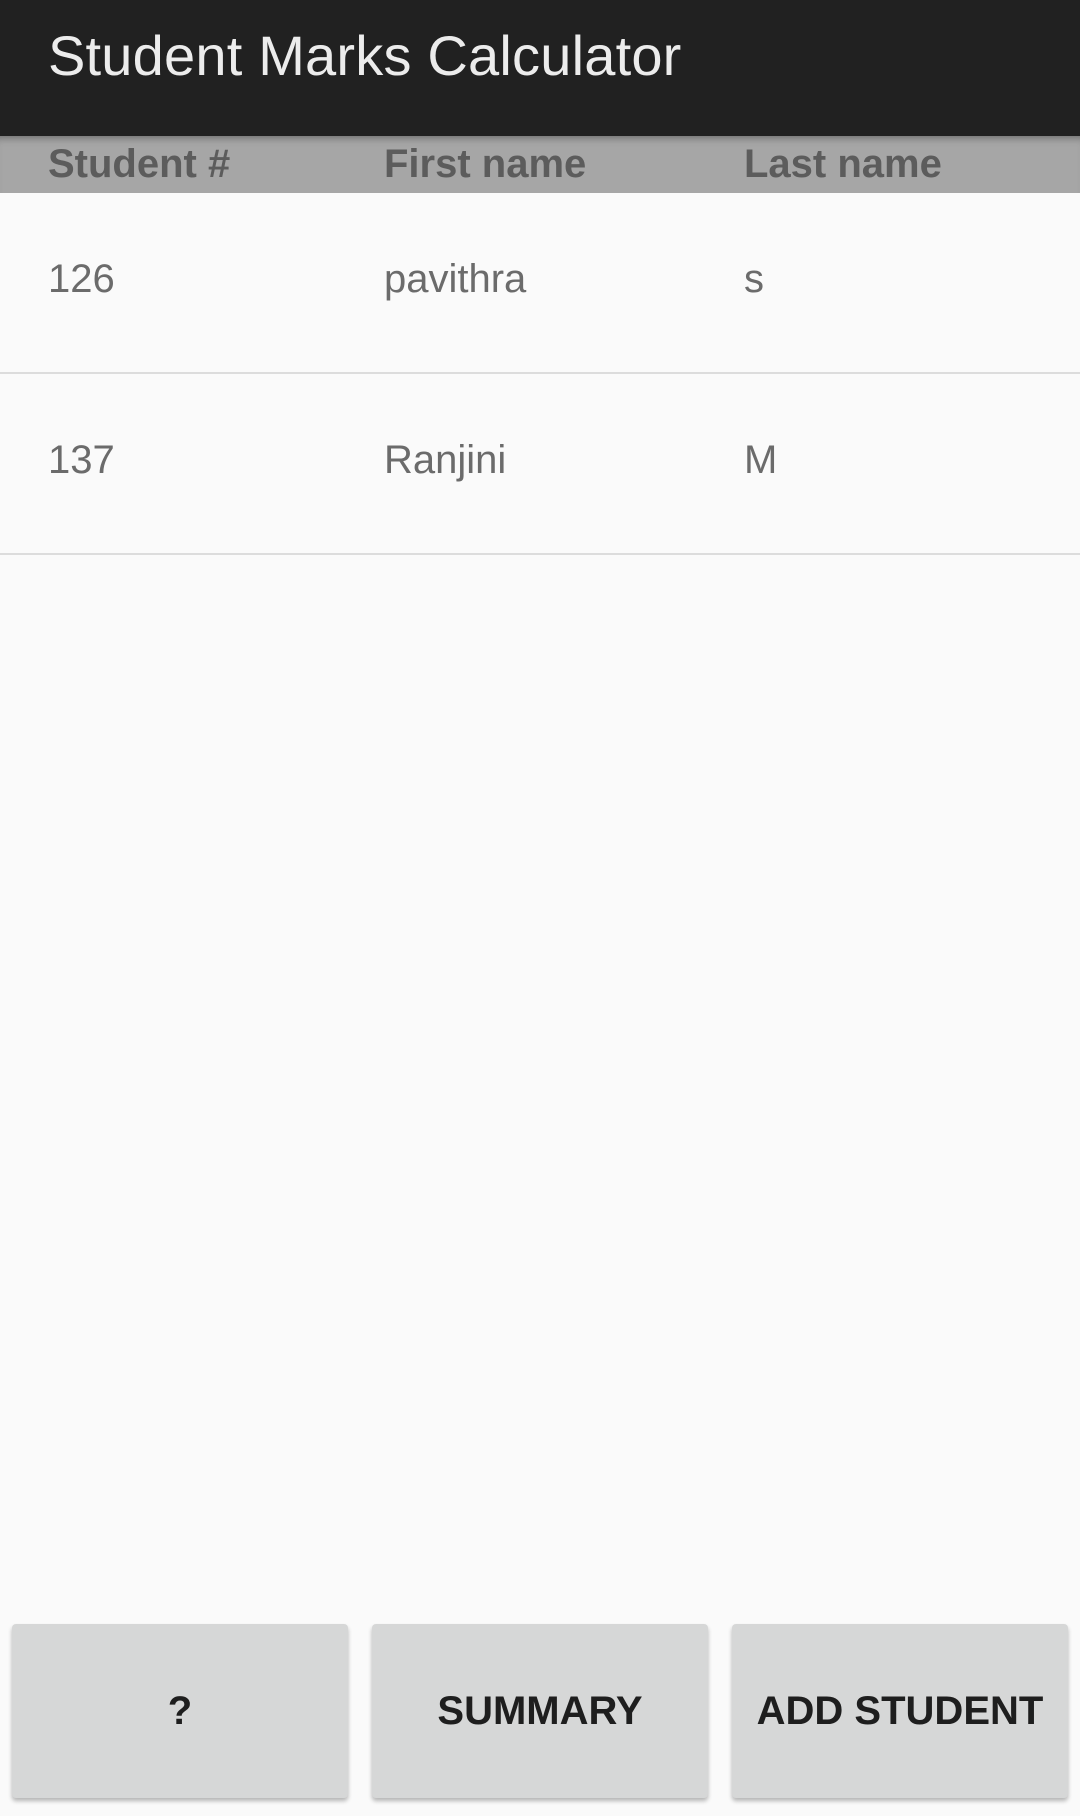 This screenshot has width=1080, height=1816. What do you see at coordinates (540, 464) in the screenshot?
I see `student-row: 137 Ranjini M` at bounding box center [540, 464].